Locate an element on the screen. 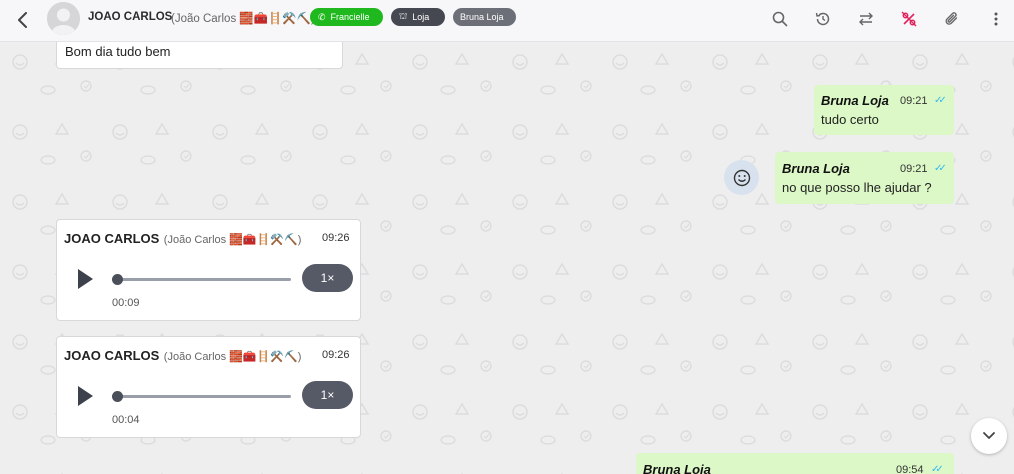  tag-label: Bruna Loja is located at coordinates (482, 17).